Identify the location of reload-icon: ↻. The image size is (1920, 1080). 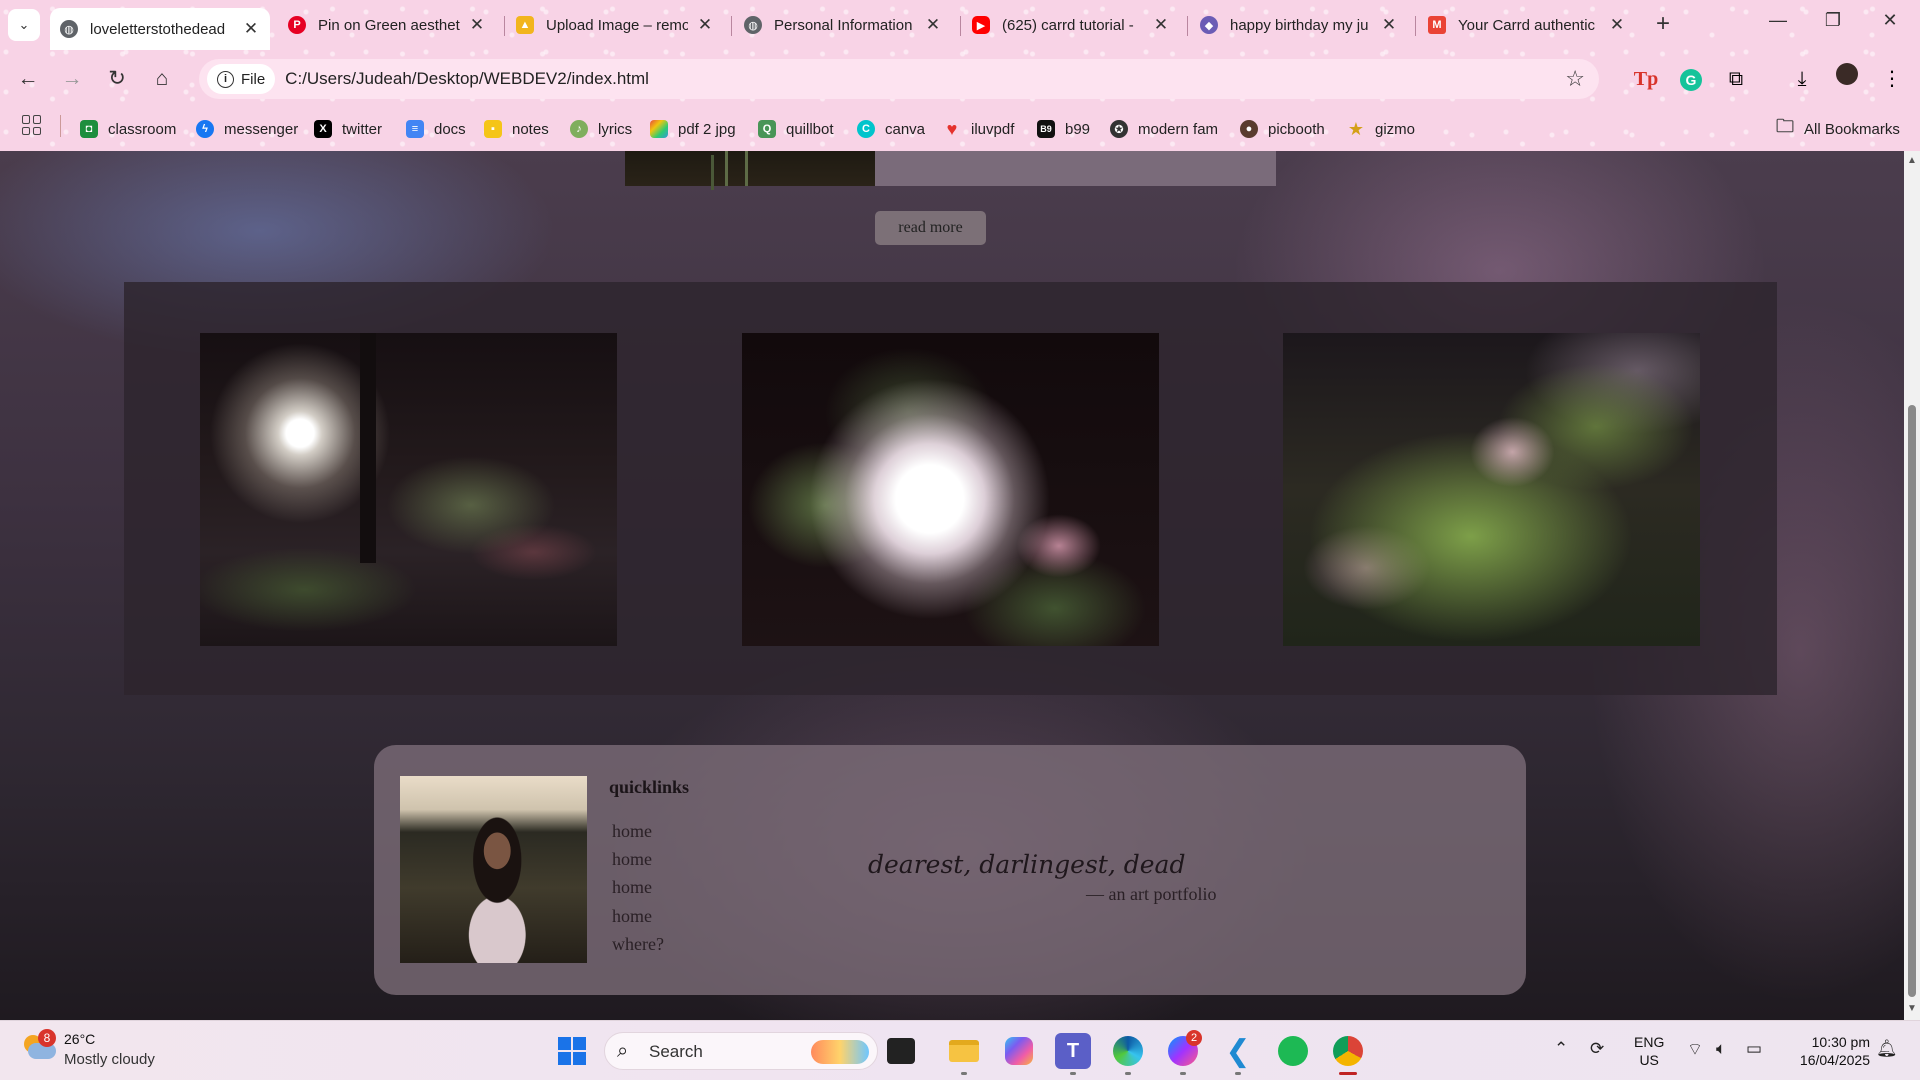
(117, 78).